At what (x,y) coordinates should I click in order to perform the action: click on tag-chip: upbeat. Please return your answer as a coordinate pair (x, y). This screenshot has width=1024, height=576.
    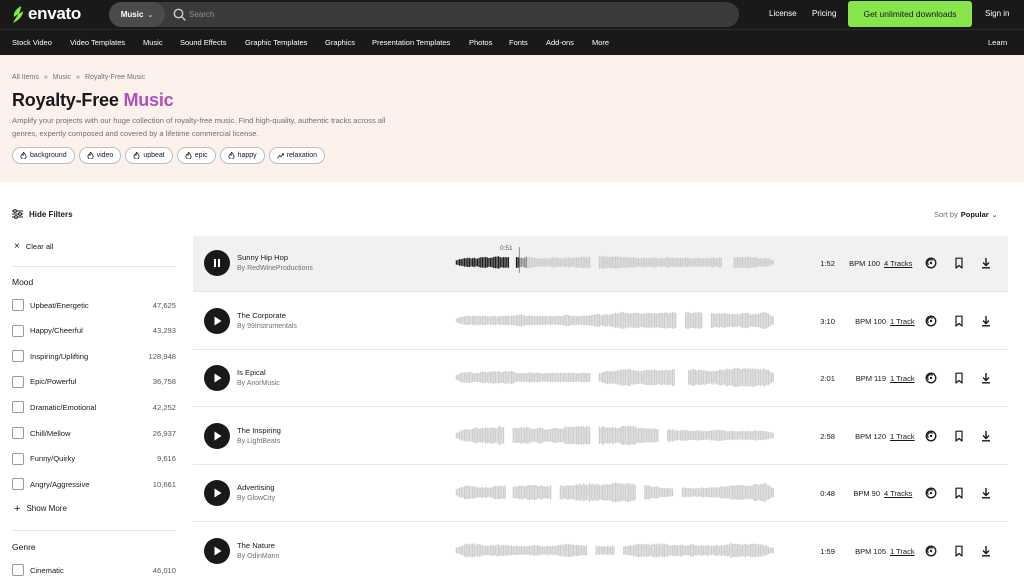
    Looking at the image, I should click on (149, 155).